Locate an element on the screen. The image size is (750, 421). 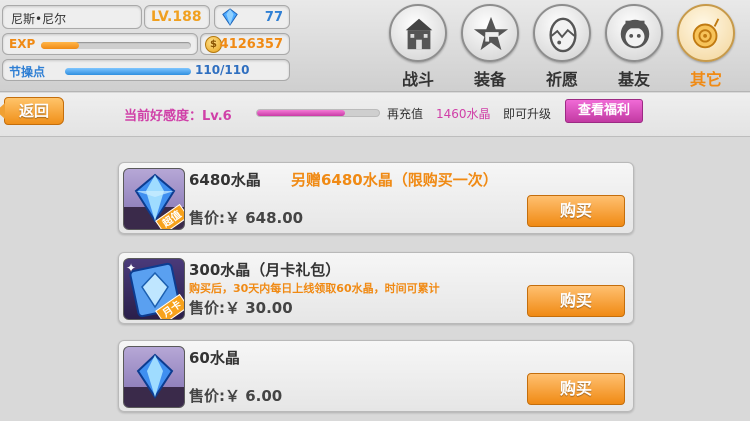
crystal-icon is located at coordinates (230, 17).